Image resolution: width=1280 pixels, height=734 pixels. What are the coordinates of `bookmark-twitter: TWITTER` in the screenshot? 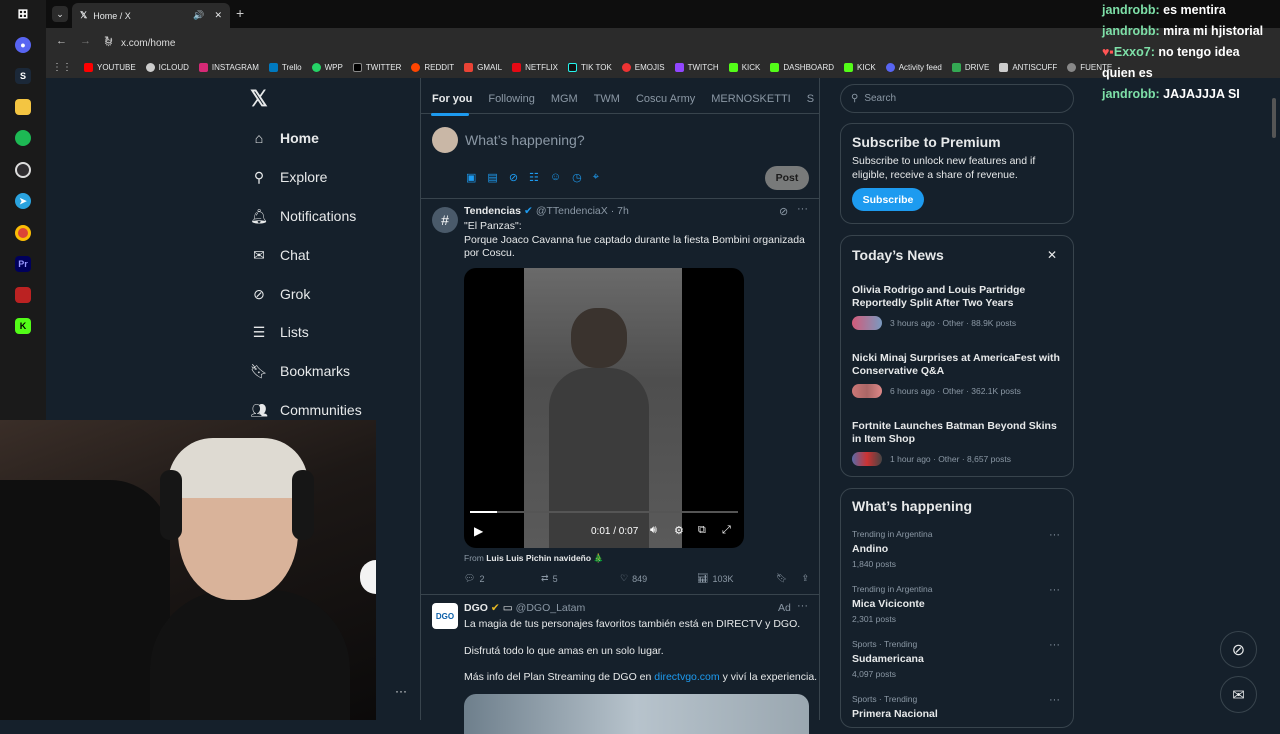 It's located at (376, 67).